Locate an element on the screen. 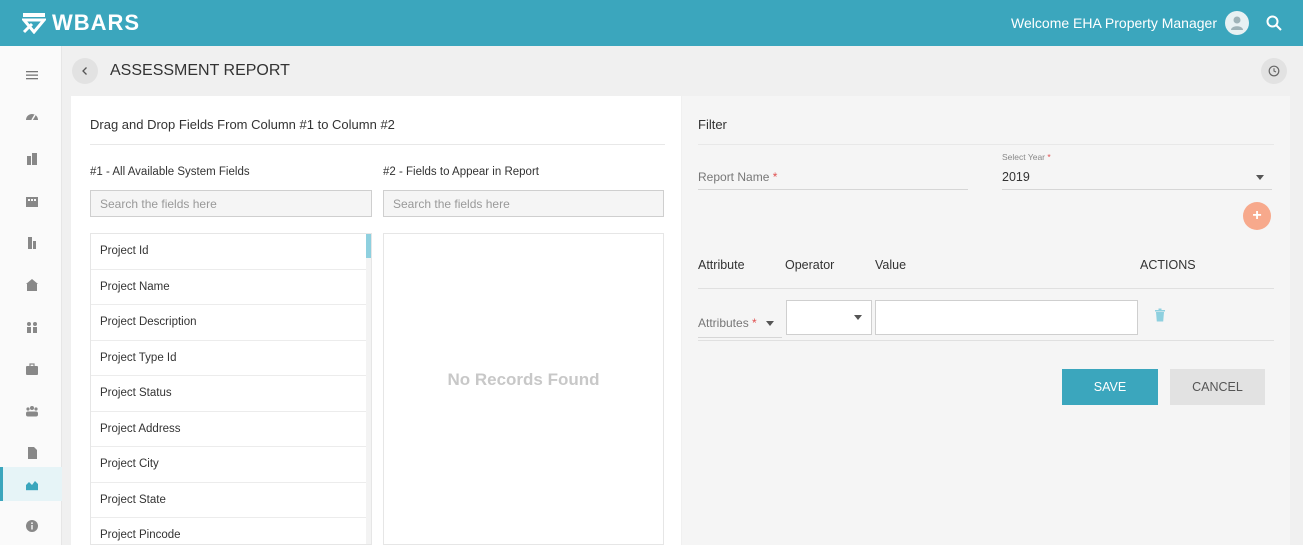 This screenshot has height=545, width=1303. list-item: Project State is located at coordinates (229, 500).